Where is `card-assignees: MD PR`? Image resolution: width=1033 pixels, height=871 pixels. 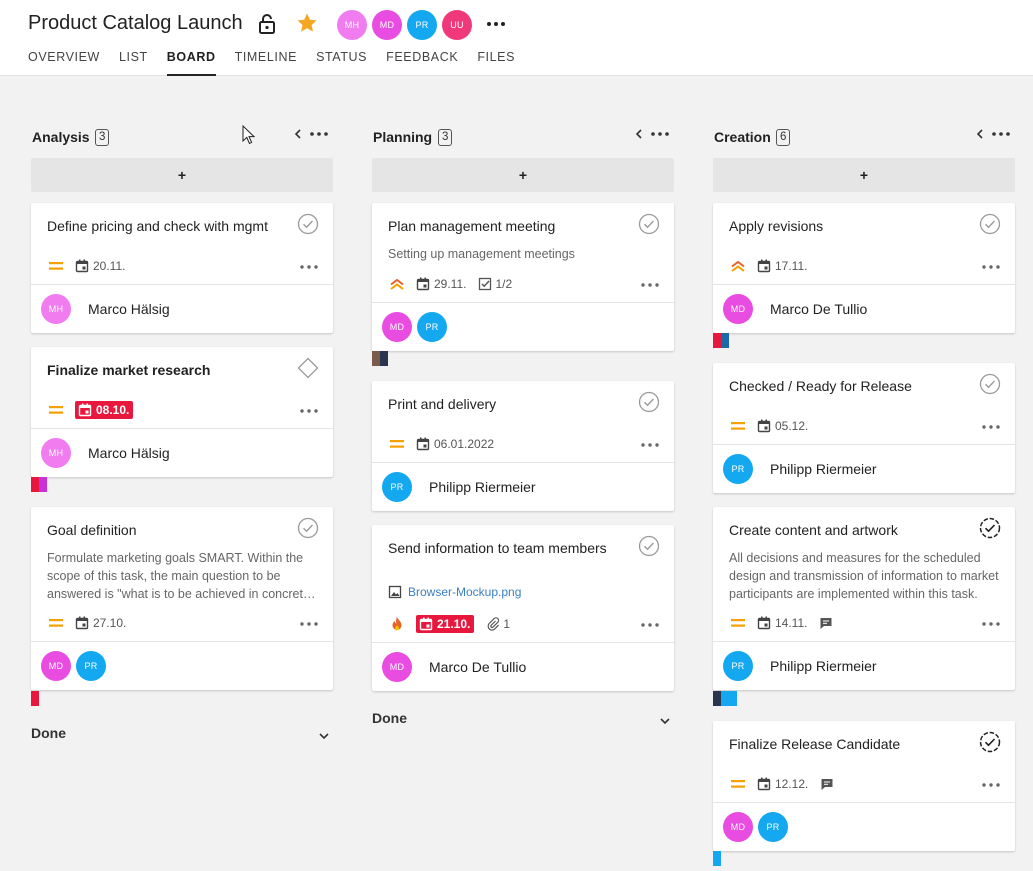 card-assignees: MD PR is located at coordinates (73, 666).